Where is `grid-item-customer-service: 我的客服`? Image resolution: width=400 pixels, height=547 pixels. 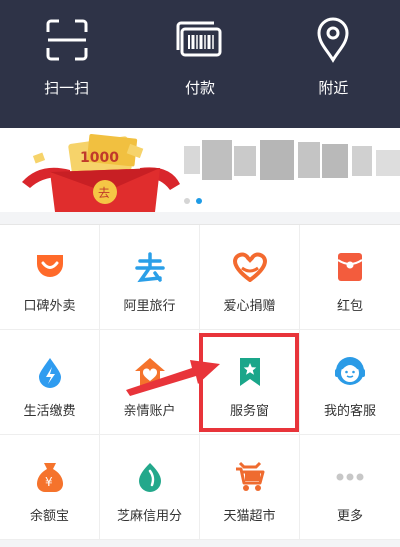
grid-item-customer-service: 我的客服 is located at coordinates (350, 382).